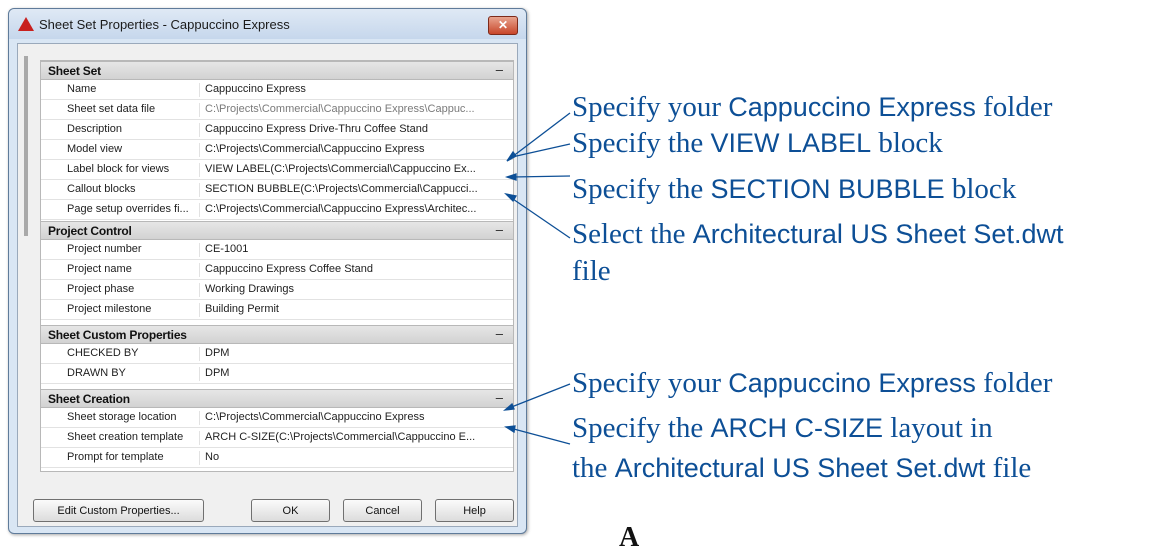  What do you see at coordinates (629, 537) in the screenshot?
I see `figure-label: A` at bounding box center [629, 537].